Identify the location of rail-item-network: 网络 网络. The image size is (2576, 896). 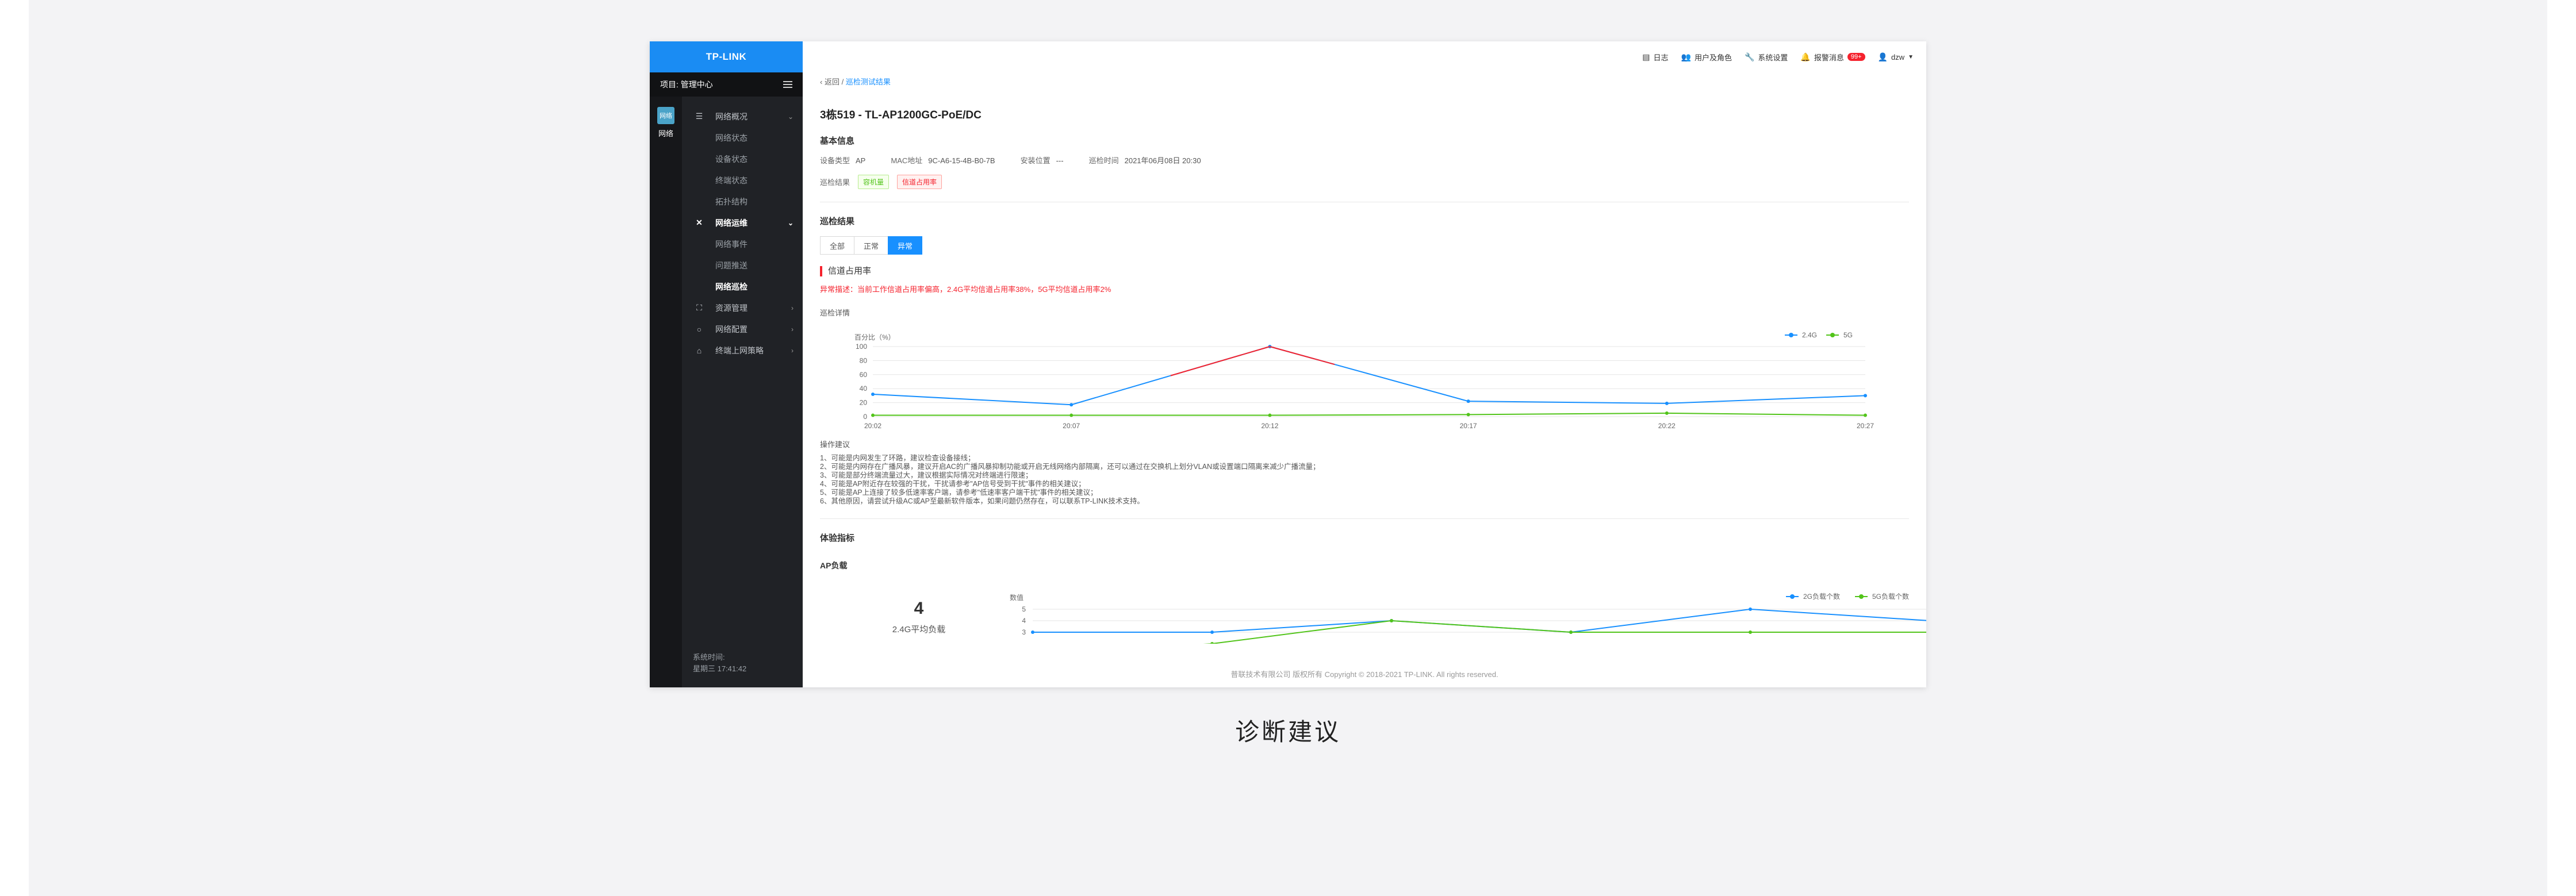
(666, 118).